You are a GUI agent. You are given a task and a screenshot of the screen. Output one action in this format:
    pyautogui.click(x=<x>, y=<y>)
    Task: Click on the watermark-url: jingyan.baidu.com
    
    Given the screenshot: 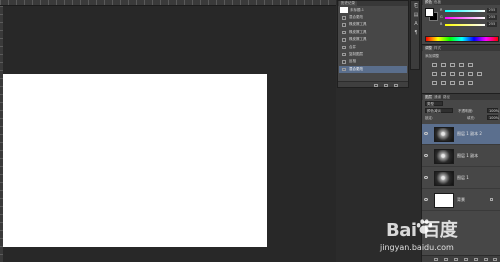 What is the action you would take?
    pyautogui.click(x=417, y=247)
    